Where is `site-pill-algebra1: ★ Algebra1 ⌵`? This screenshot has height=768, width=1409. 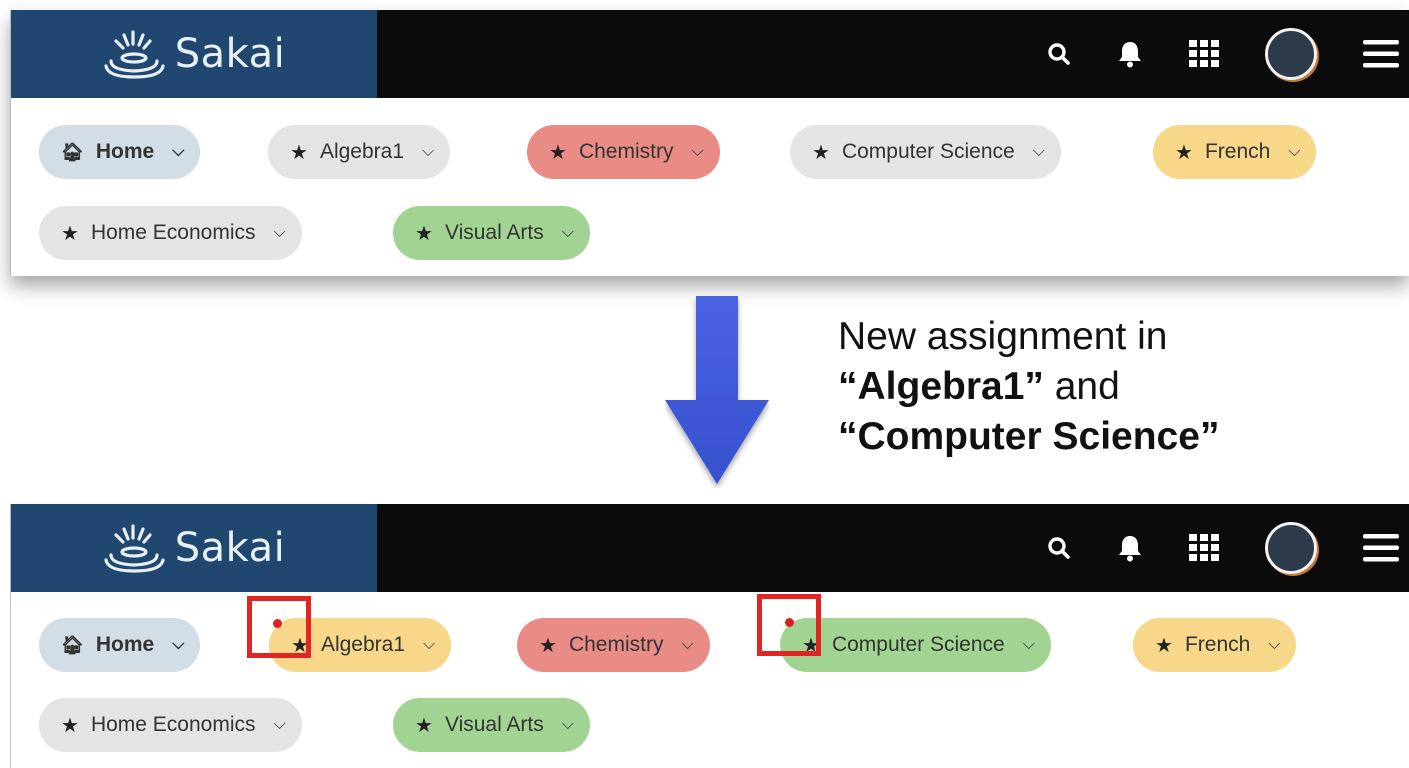
site-pill-algebra1: ★ Algebra1 ⌵ is located at coordinates (359, 152).